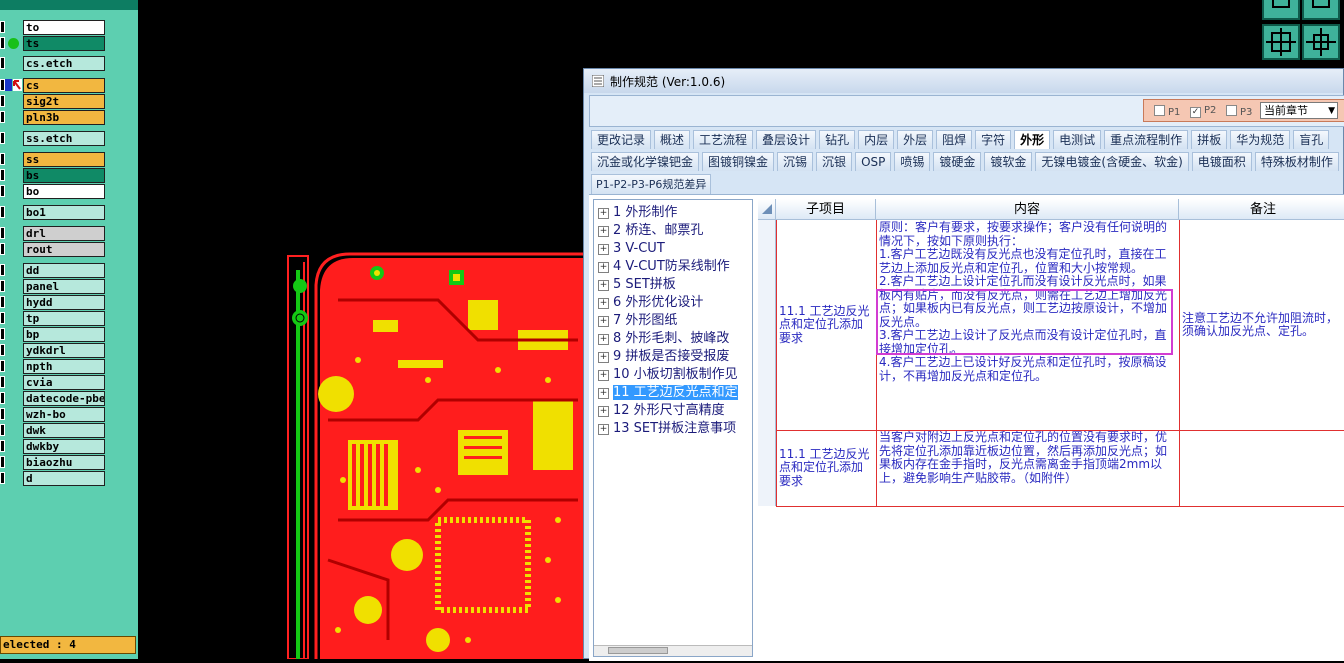 Image resolution: width=1344 pixels, height=663 pixels. I want to click on tab-p1-p2-p3-p6: P1-P2-P3-P6规范差异, so click(651, 184).